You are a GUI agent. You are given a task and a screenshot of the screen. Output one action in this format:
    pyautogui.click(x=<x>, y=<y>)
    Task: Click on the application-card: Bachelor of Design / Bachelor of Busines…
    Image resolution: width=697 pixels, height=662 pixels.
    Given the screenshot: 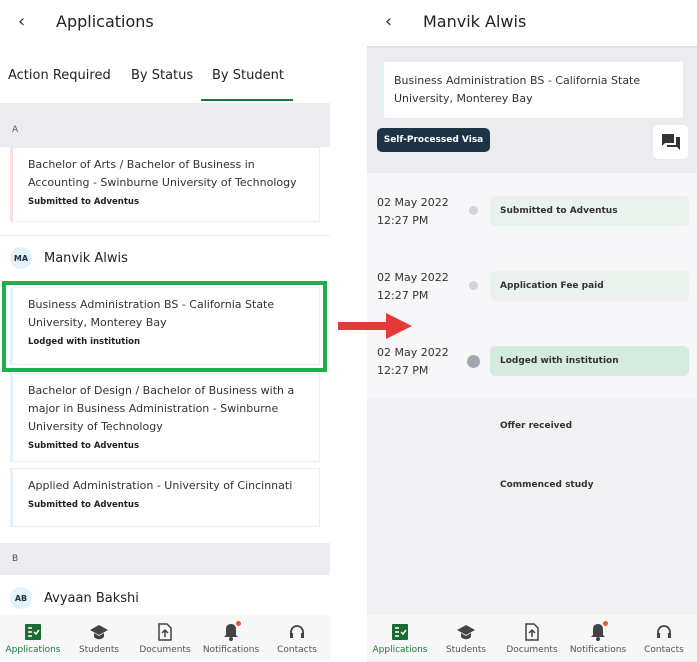 What is the action you would take?
    pyautogui.click(x=165, y=417)
    